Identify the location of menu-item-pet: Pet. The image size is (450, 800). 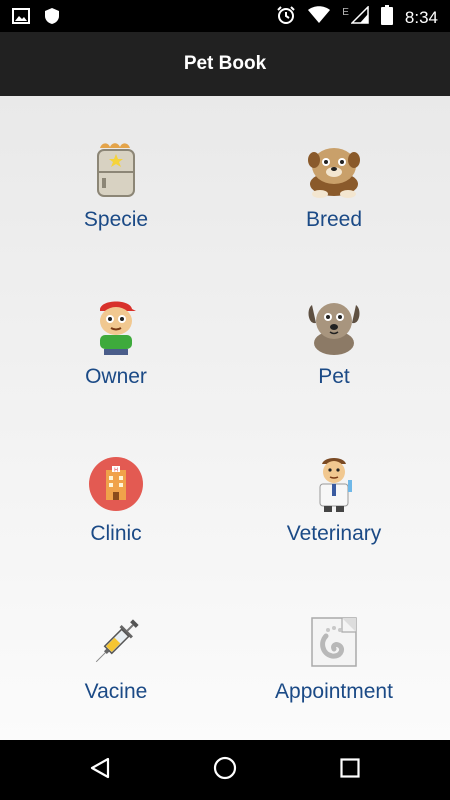
(334, 355).